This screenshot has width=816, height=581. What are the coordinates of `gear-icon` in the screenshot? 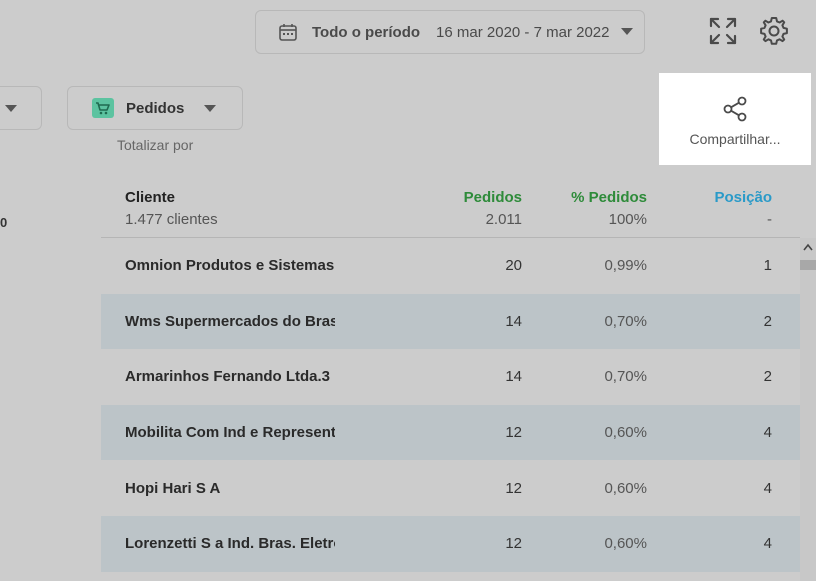 It's located at (774, 31).